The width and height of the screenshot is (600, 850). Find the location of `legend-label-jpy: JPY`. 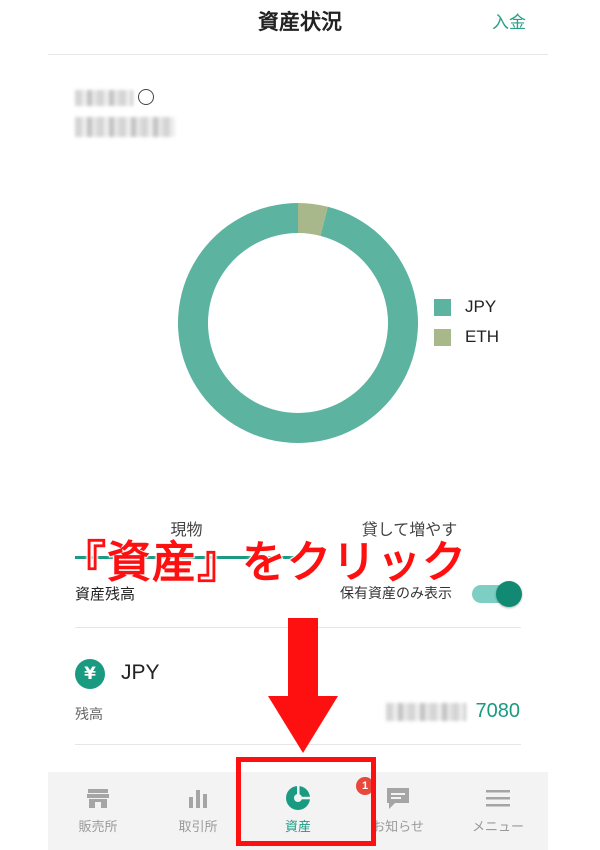

legend-label-jpy: JPY is located at coordinates (481, 306).